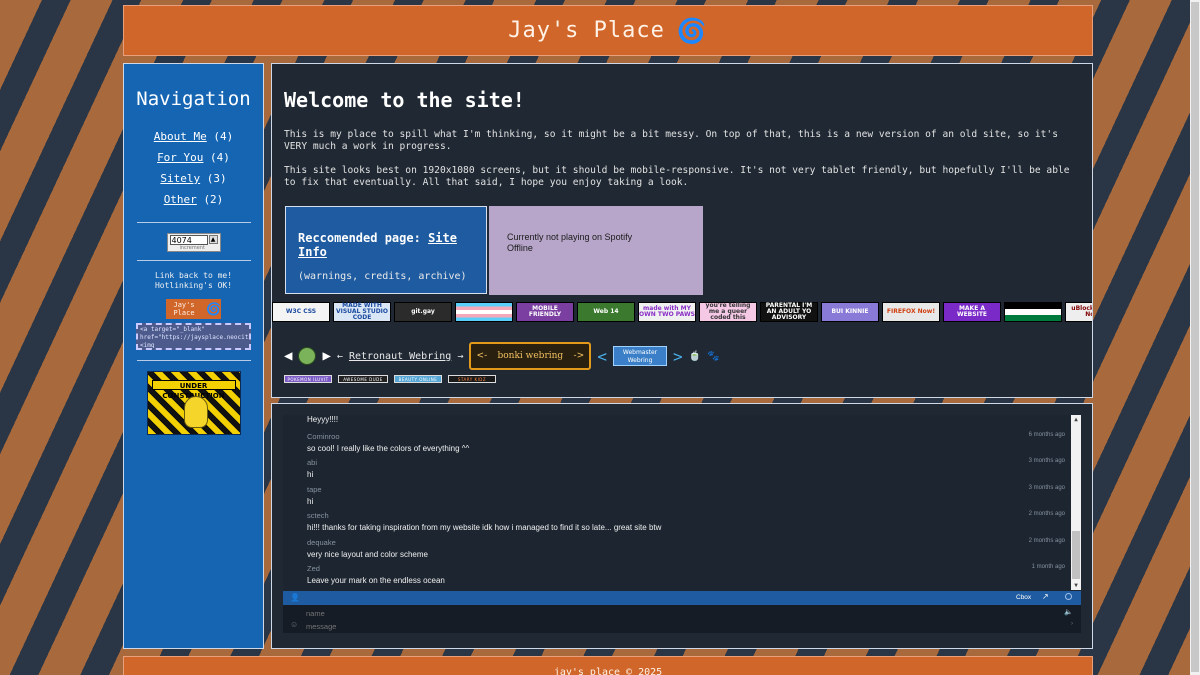 This screenshot has height=675, width=1200. What do you see at coordinates (193, 403) in the screenshot?
I see `under-construction-image: UNDER CONSTRUCTION` at bounding box center [193, 403].